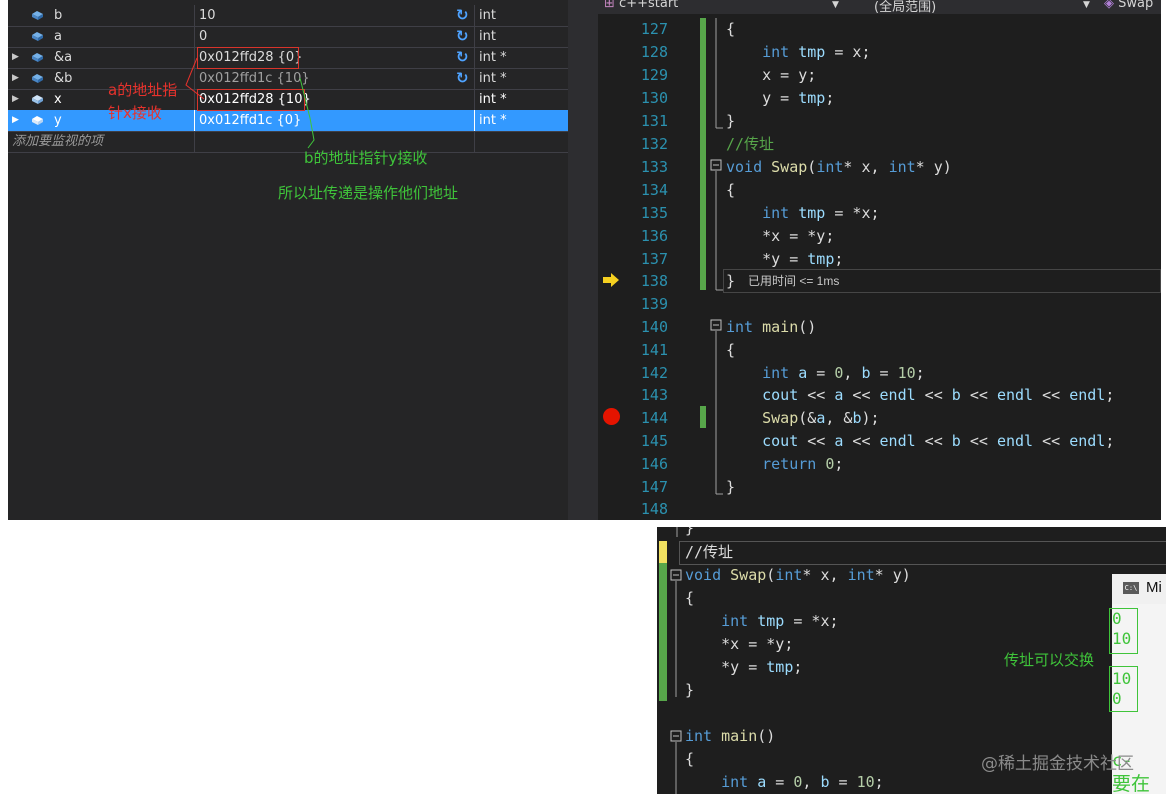  Describe the element at coordinates (742, 259) in the screenshot. I see `code-line: 137 *y = tmp;` at that location.